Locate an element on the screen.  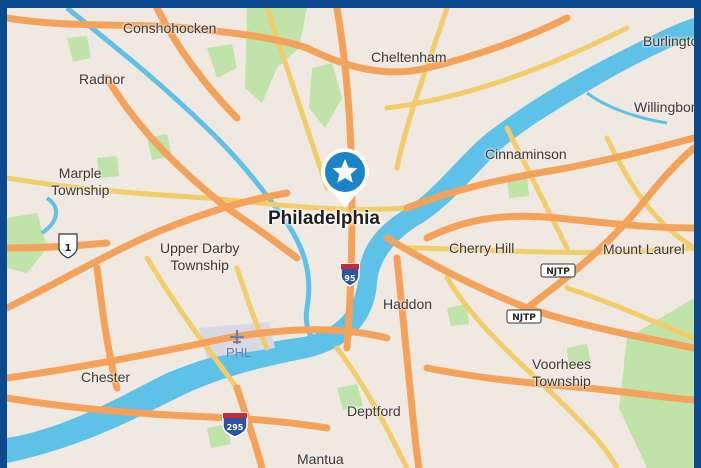
place-label-willingboro: Willingbor is located at coordinates (664, 107).